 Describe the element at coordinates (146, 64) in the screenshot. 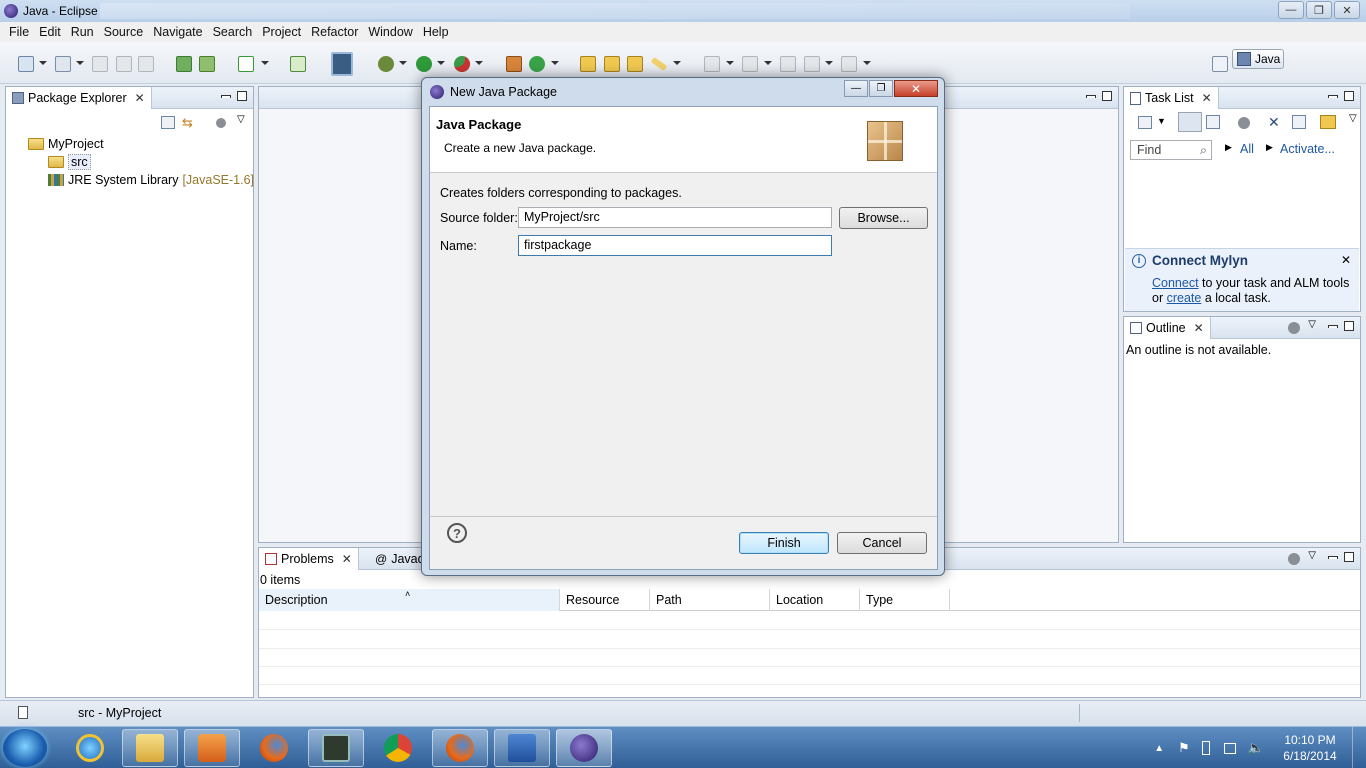

I see `print-icon` at that location.